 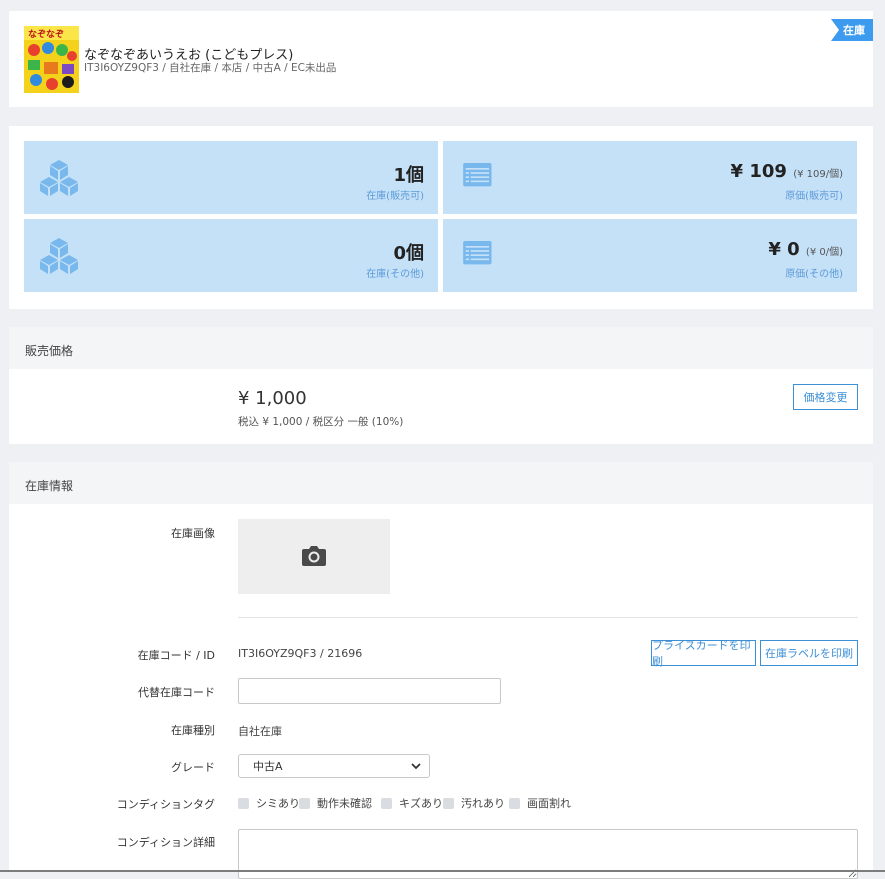 I want to click on stock-sellable-label: 在庫(販売可), so click(x=395, y=194).